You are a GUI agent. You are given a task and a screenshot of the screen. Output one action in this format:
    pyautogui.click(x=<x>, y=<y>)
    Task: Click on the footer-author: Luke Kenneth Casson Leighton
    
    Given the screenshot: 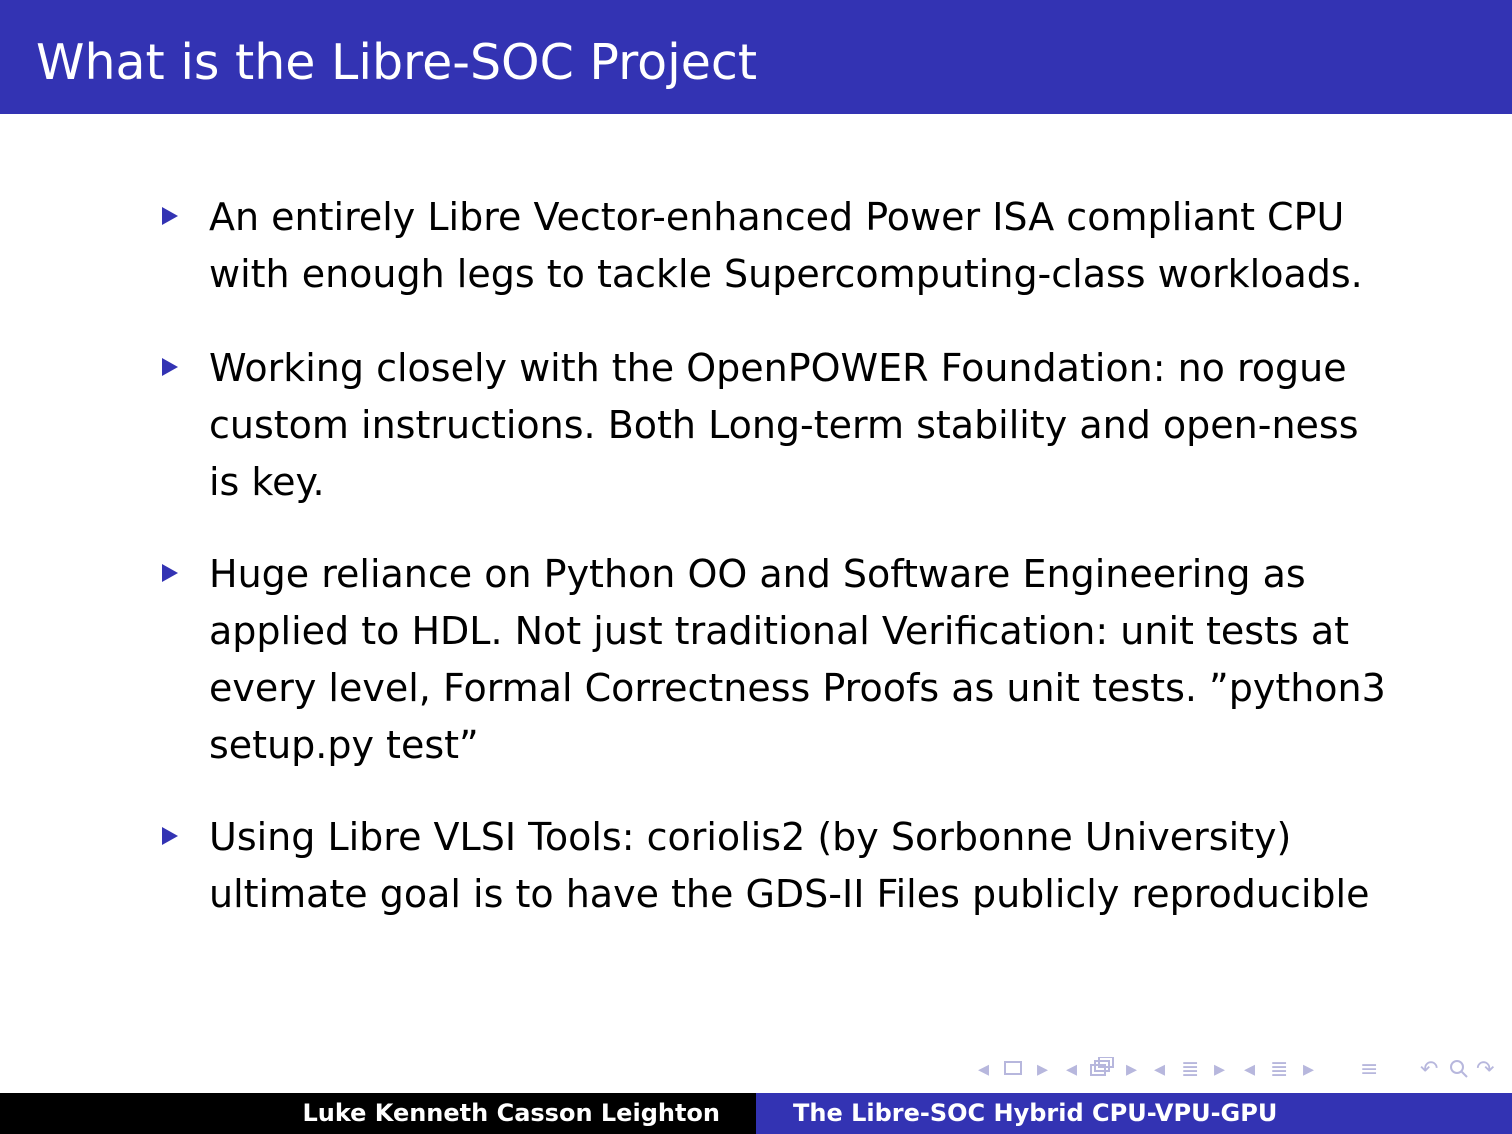 What is the action you would take?
    pyautogui.click(x=511, y=1113)
    